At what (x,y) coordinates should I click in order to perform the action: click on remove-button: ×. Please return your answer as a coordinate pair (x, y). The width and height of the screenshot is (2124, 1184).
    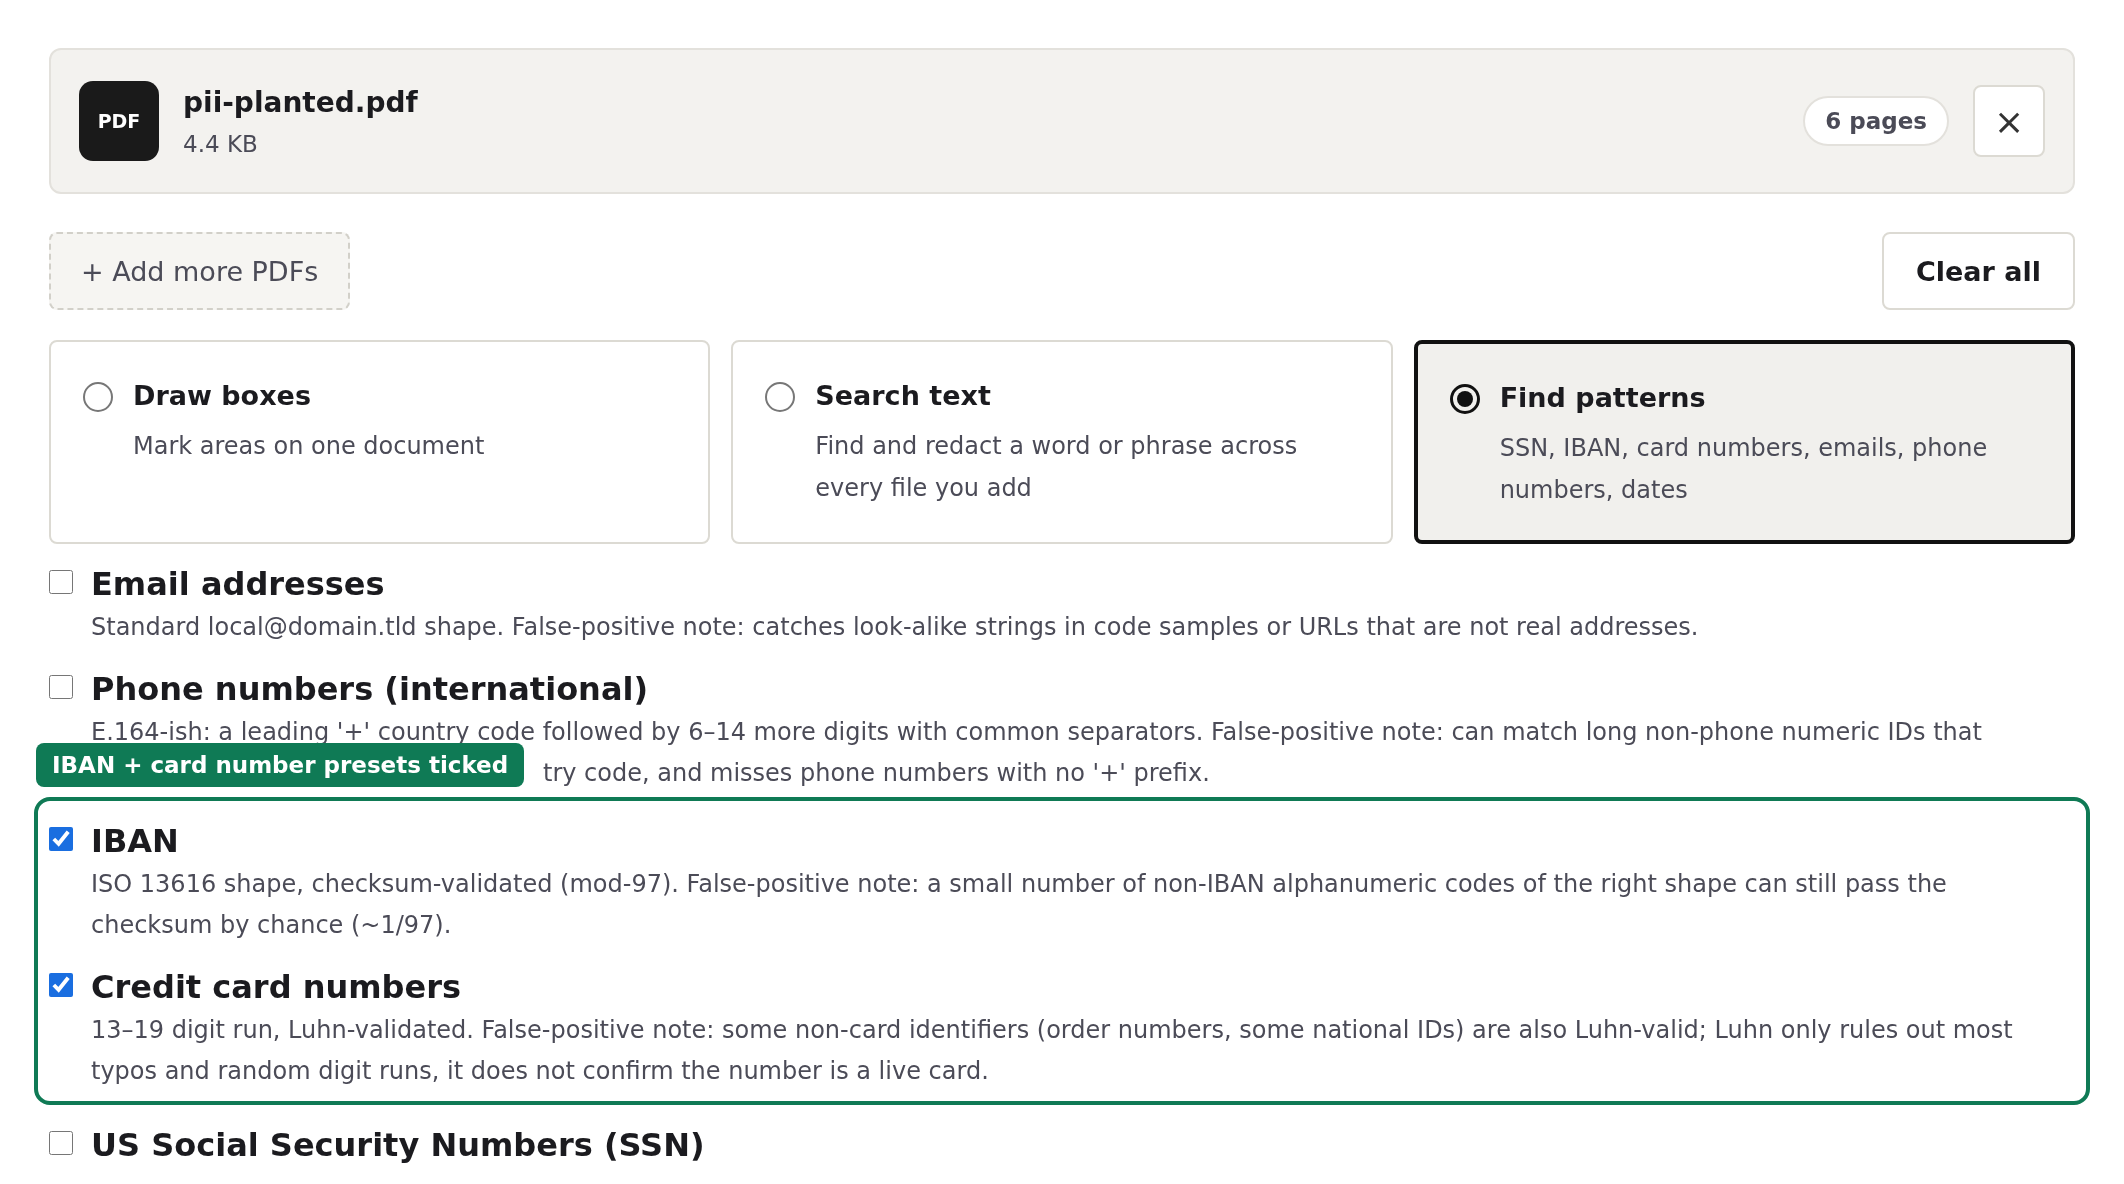
    Looking at the image, I should click on (2009, 121).